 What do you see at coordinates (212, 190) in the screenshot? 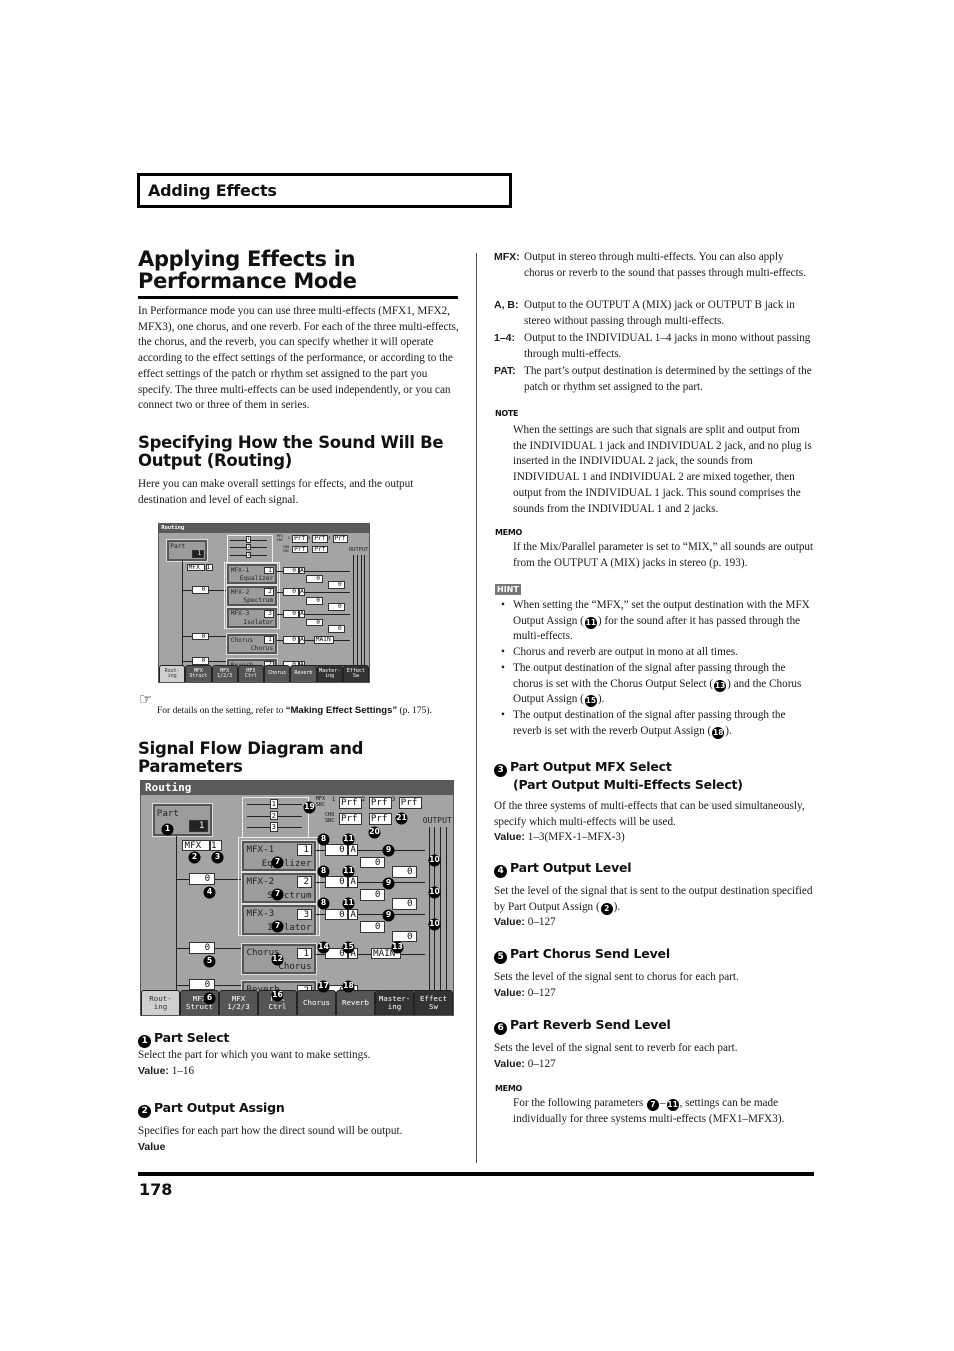
I see `section-header-label: Adding Effects` at bounding box center [212, 190].